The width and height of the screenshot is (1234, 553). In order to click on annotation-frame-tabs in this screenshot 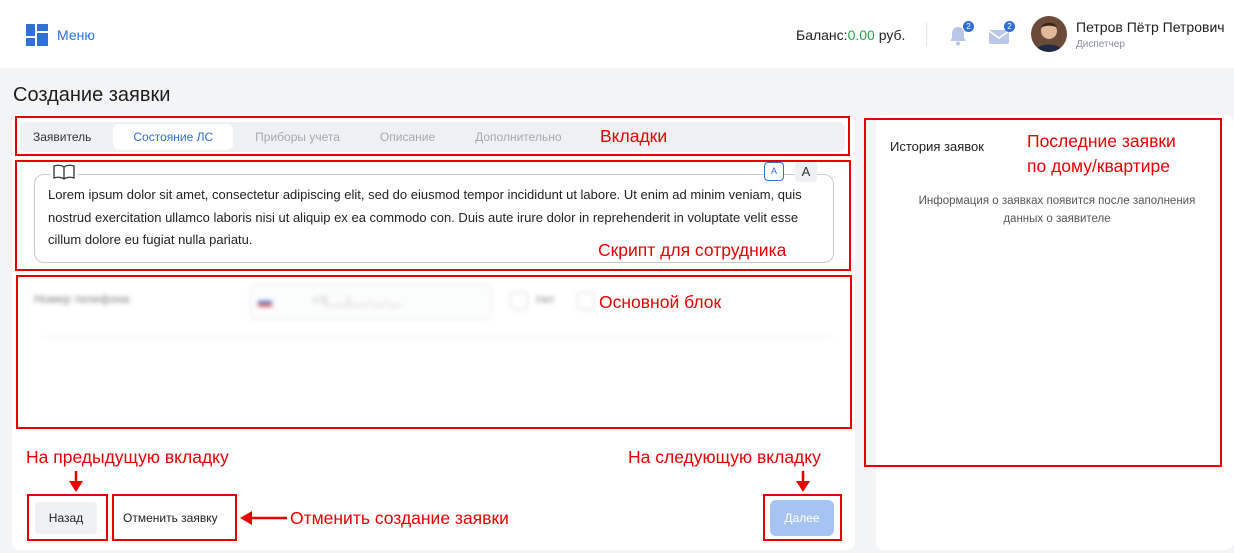, I will do `click(432, 136)`.